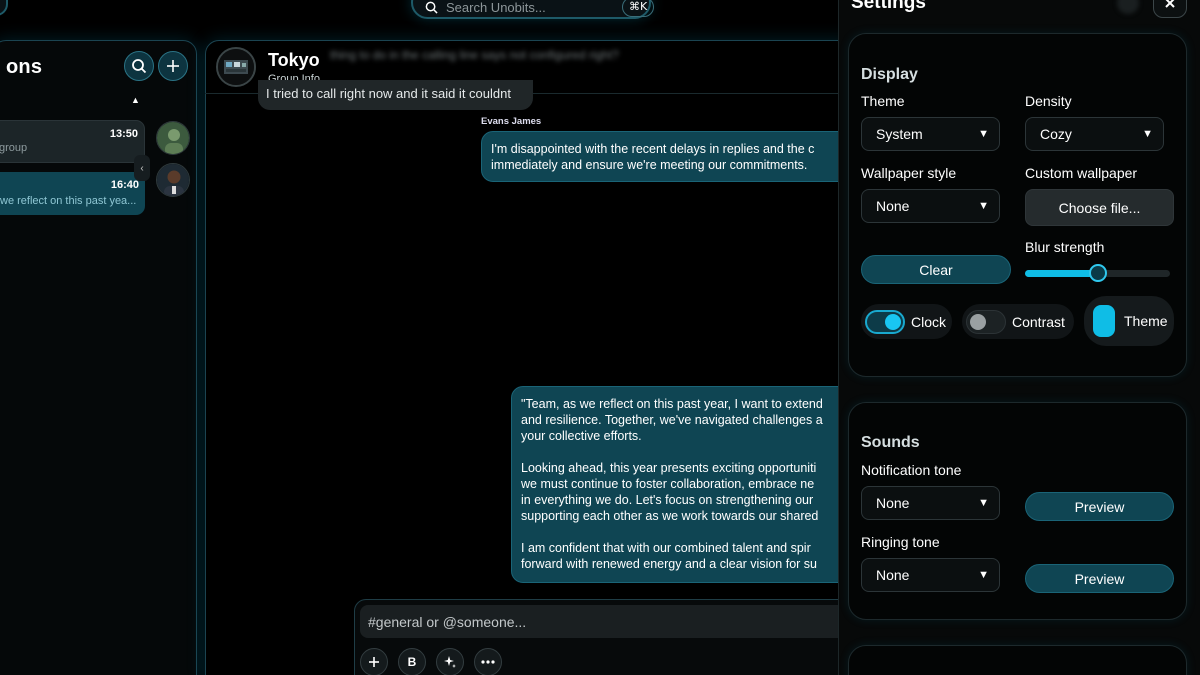 This screenshot has width=1200, height=675. I want to click on settings-title: Settings, so click(888, 6).